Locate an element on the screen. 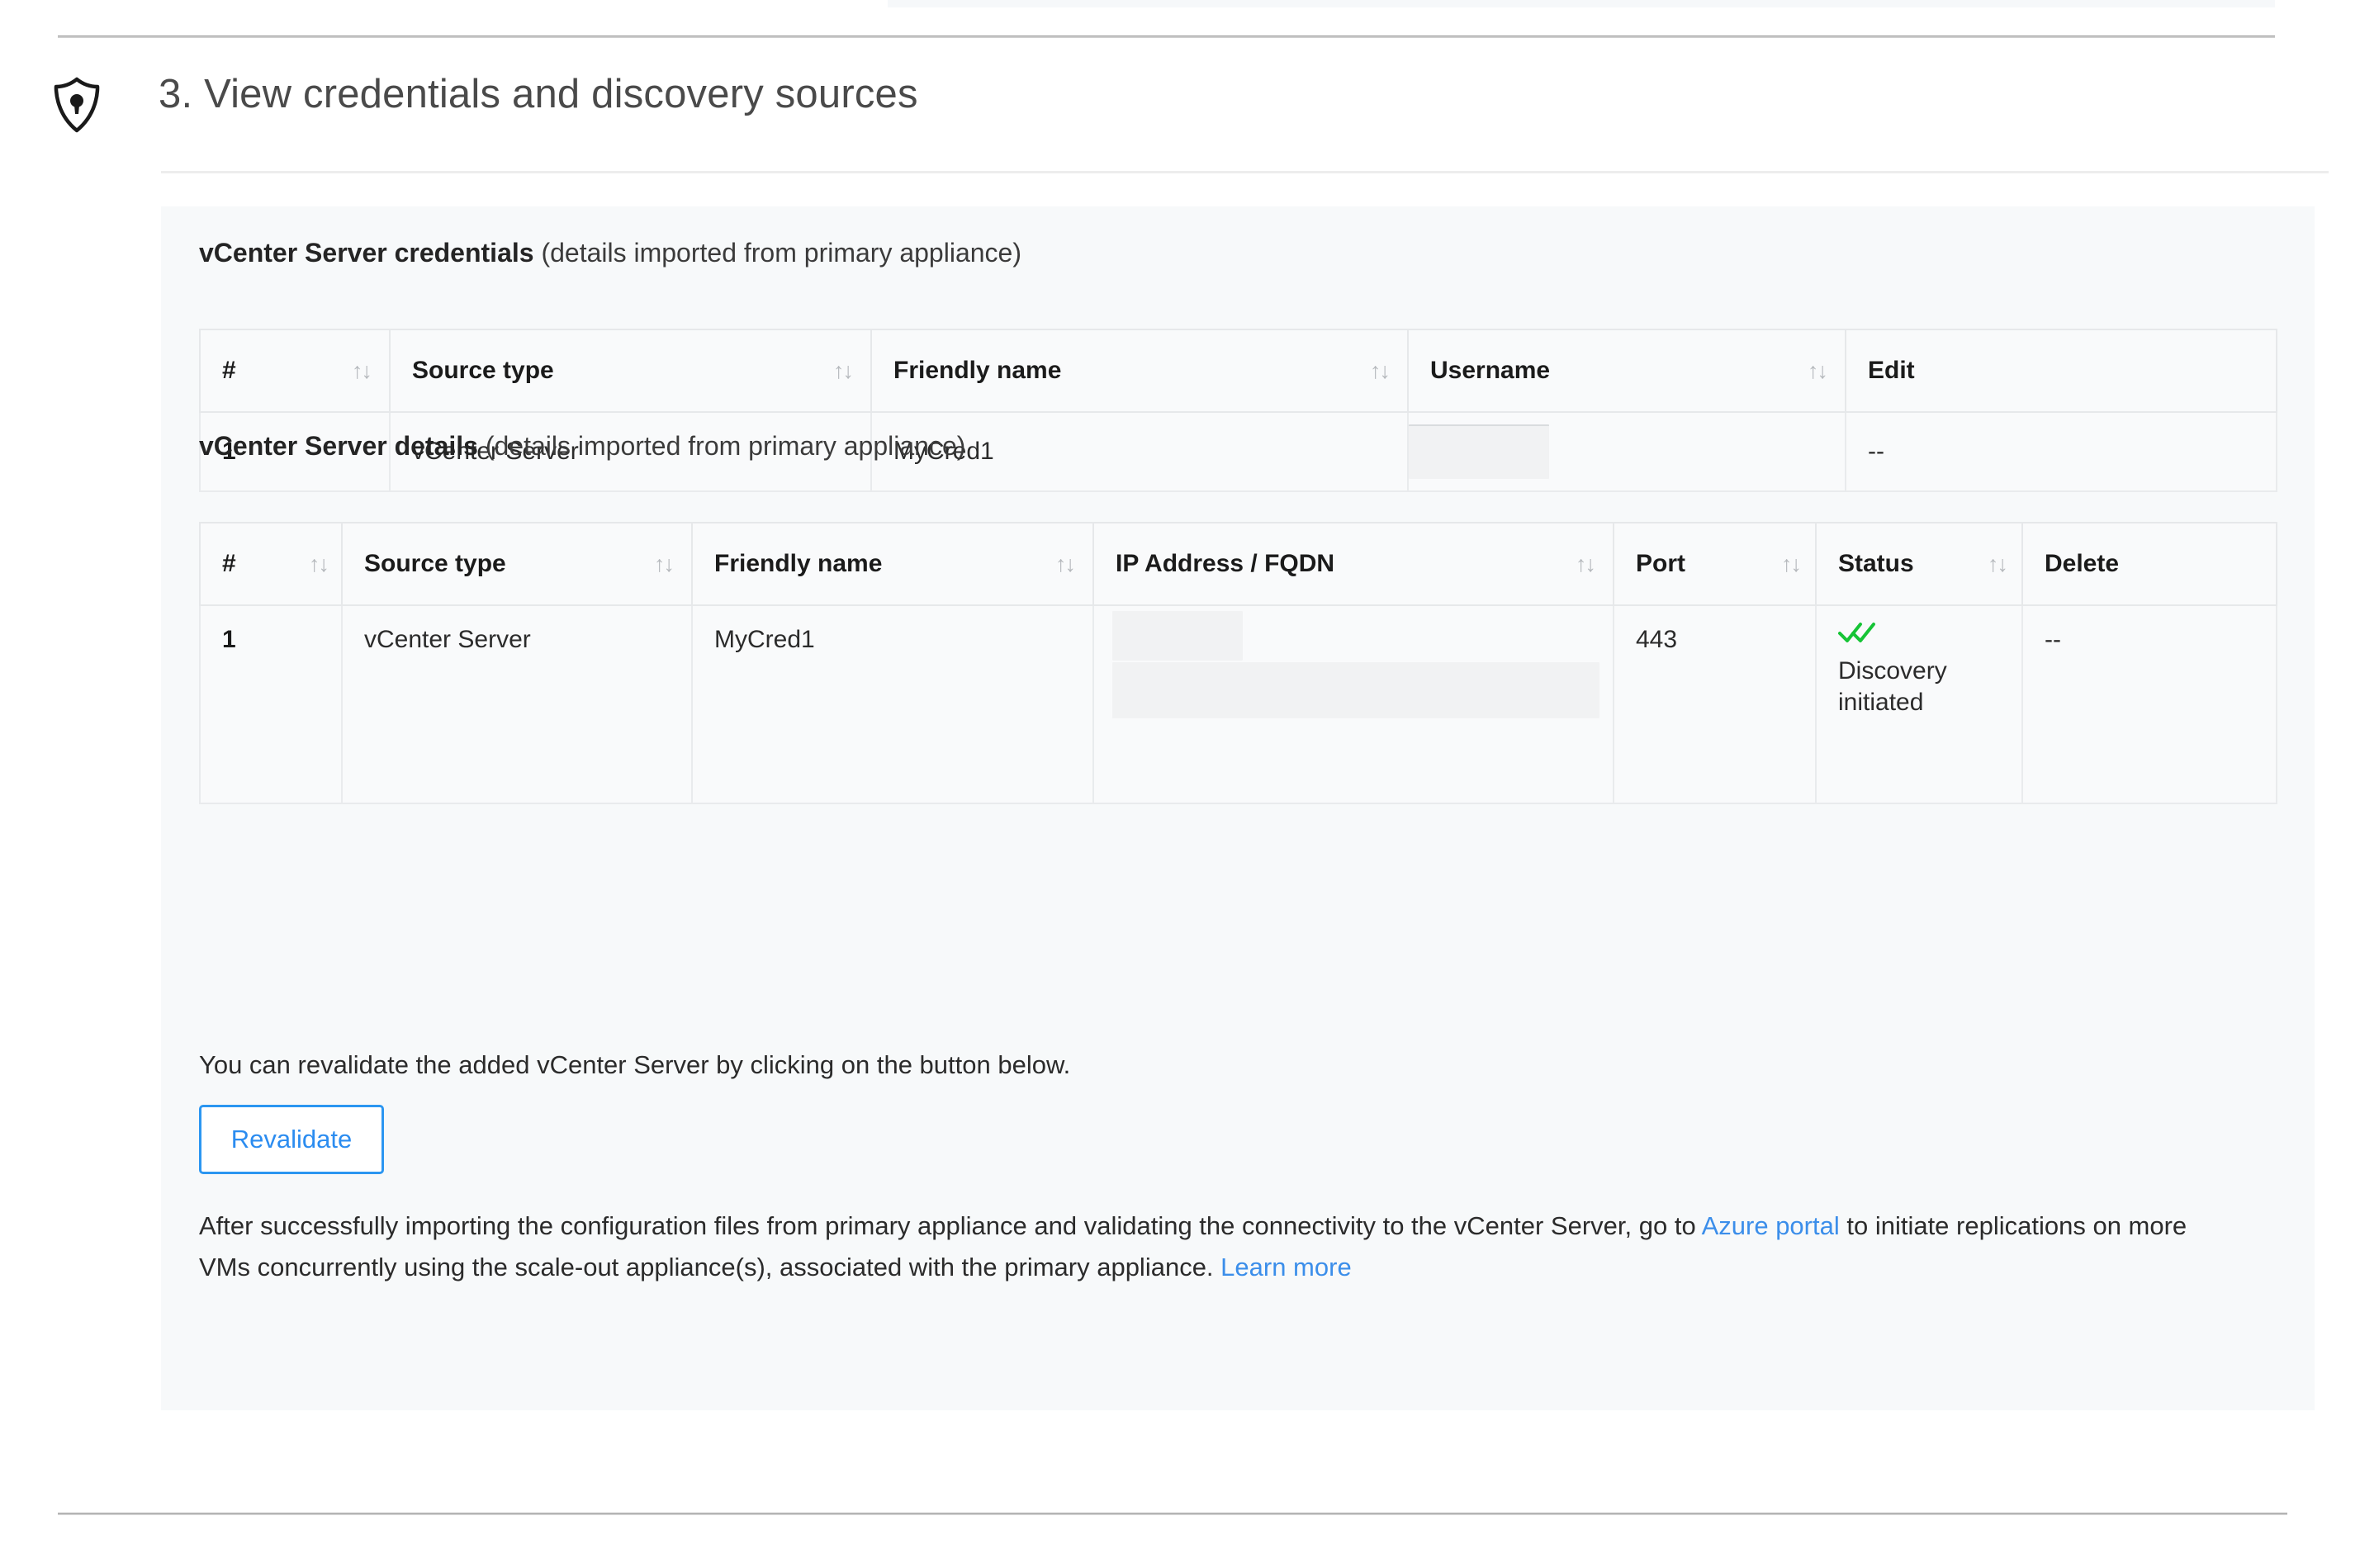  section-header-divider is located at coordinates (1245, 172).